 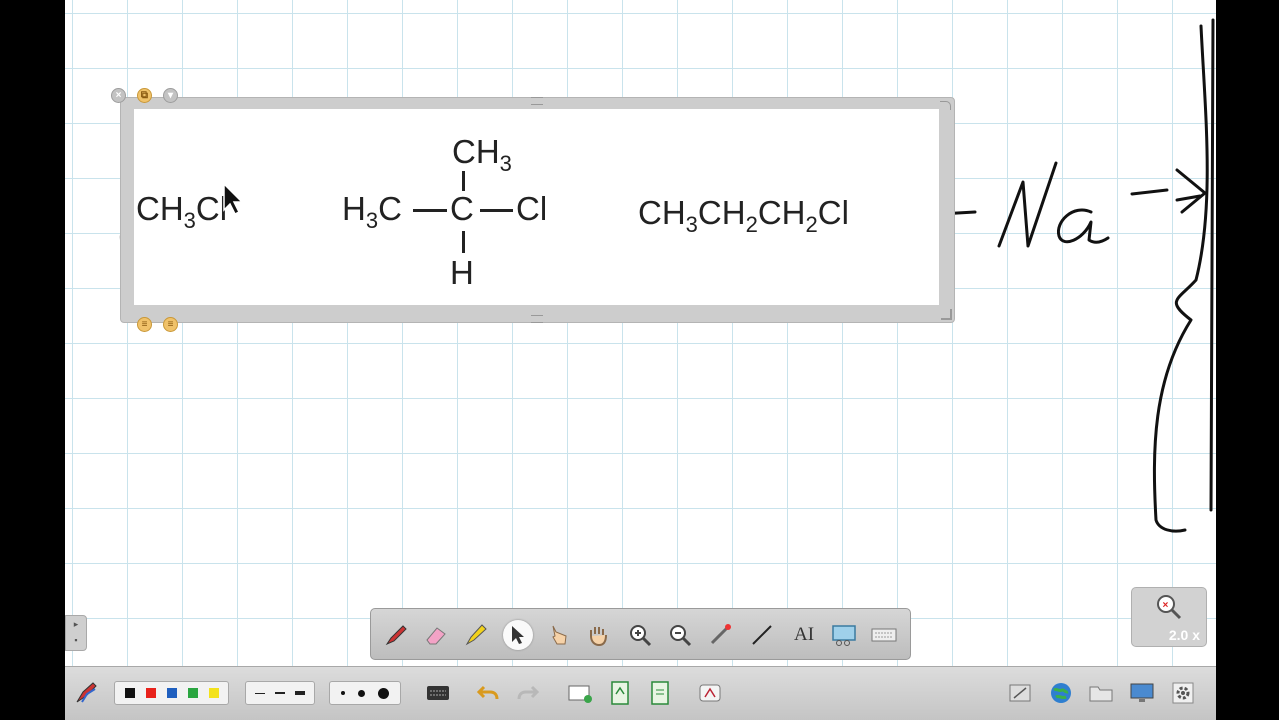 What do you see at coordinates (476, 151) in the screenshot?
I see `formula-2-top: CH` at bounding box center [476, 151].